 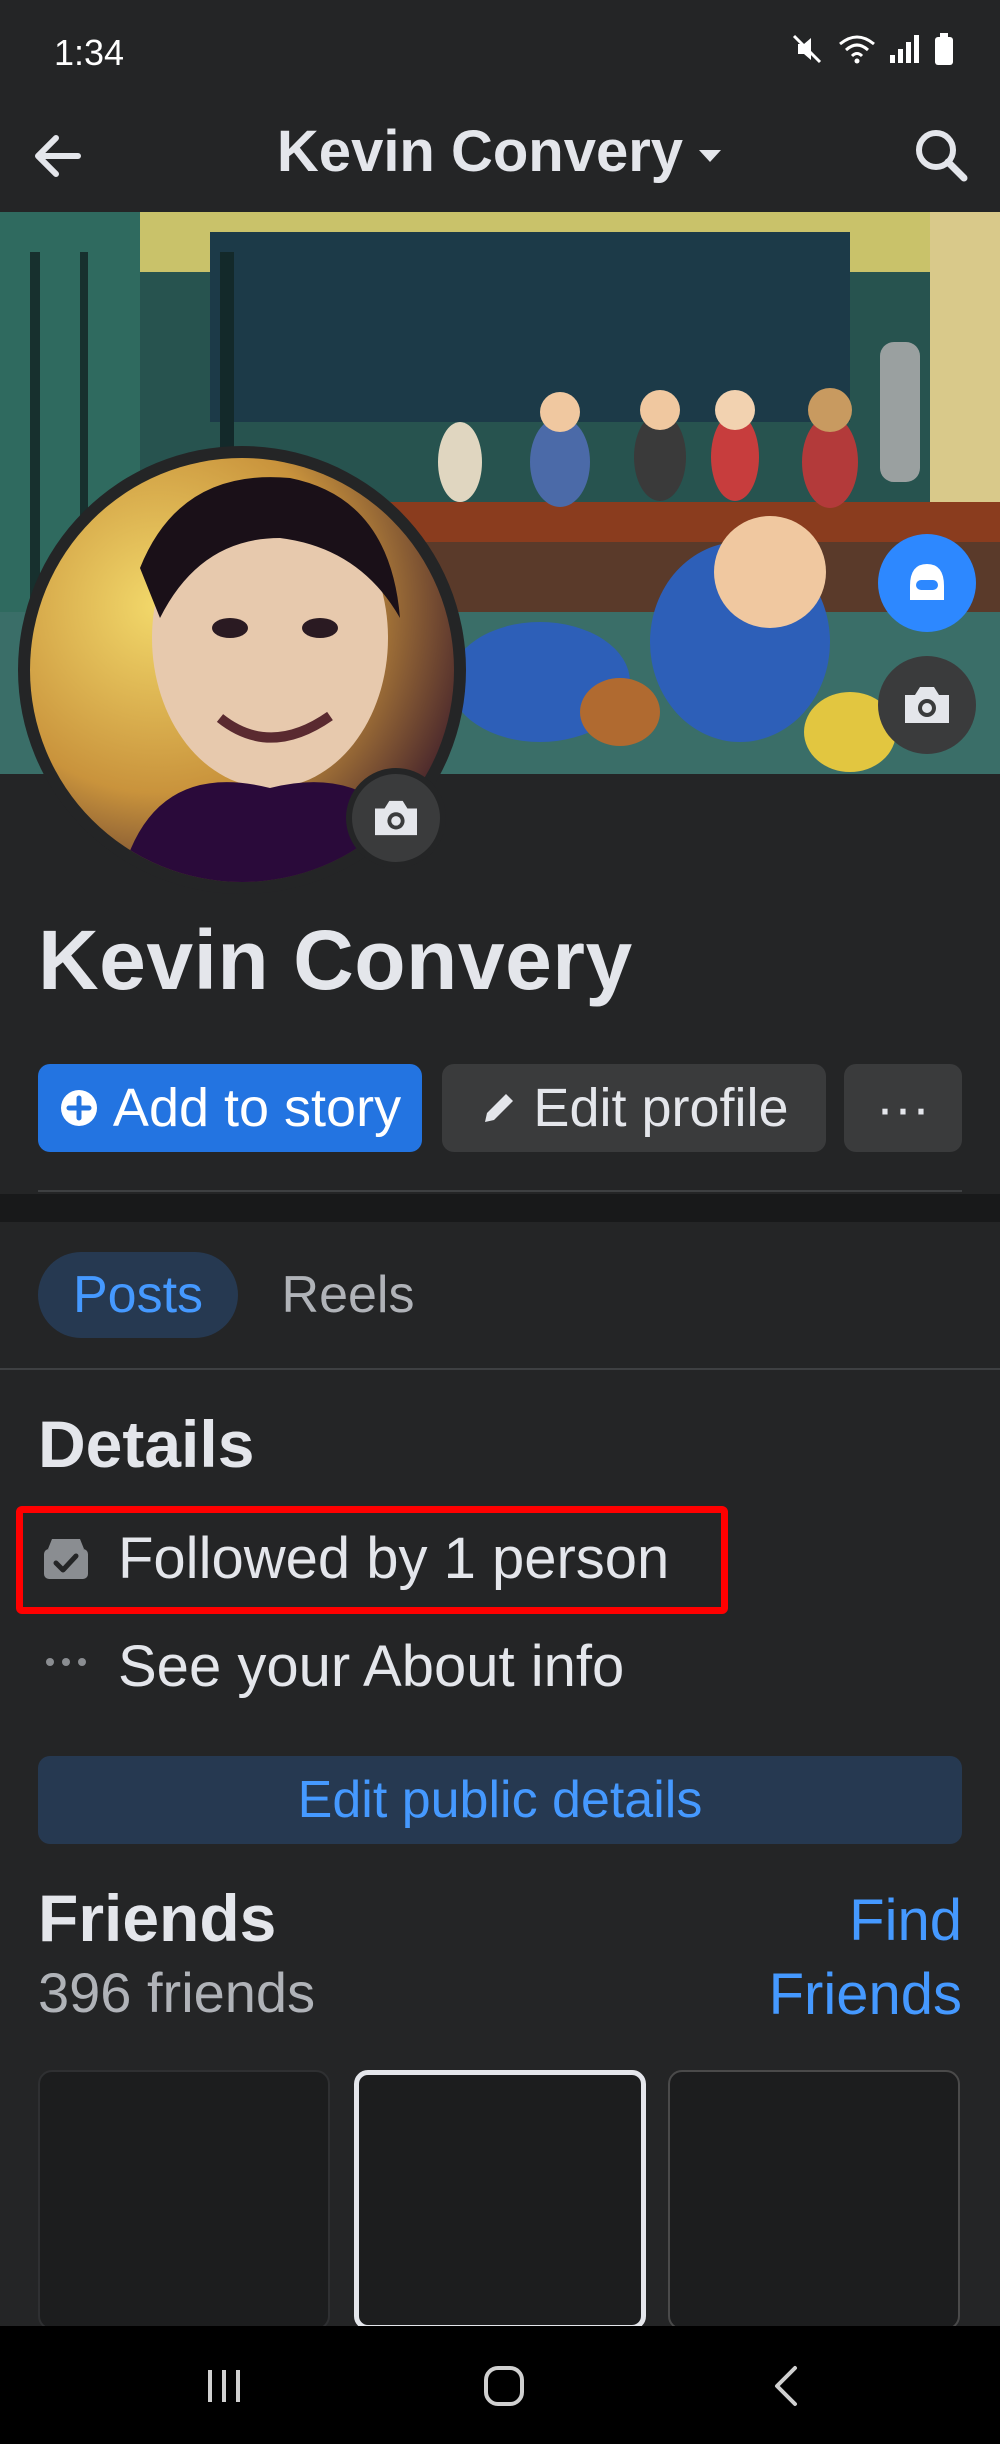 I want to click on section-separator, so click(x=500, y=1208).